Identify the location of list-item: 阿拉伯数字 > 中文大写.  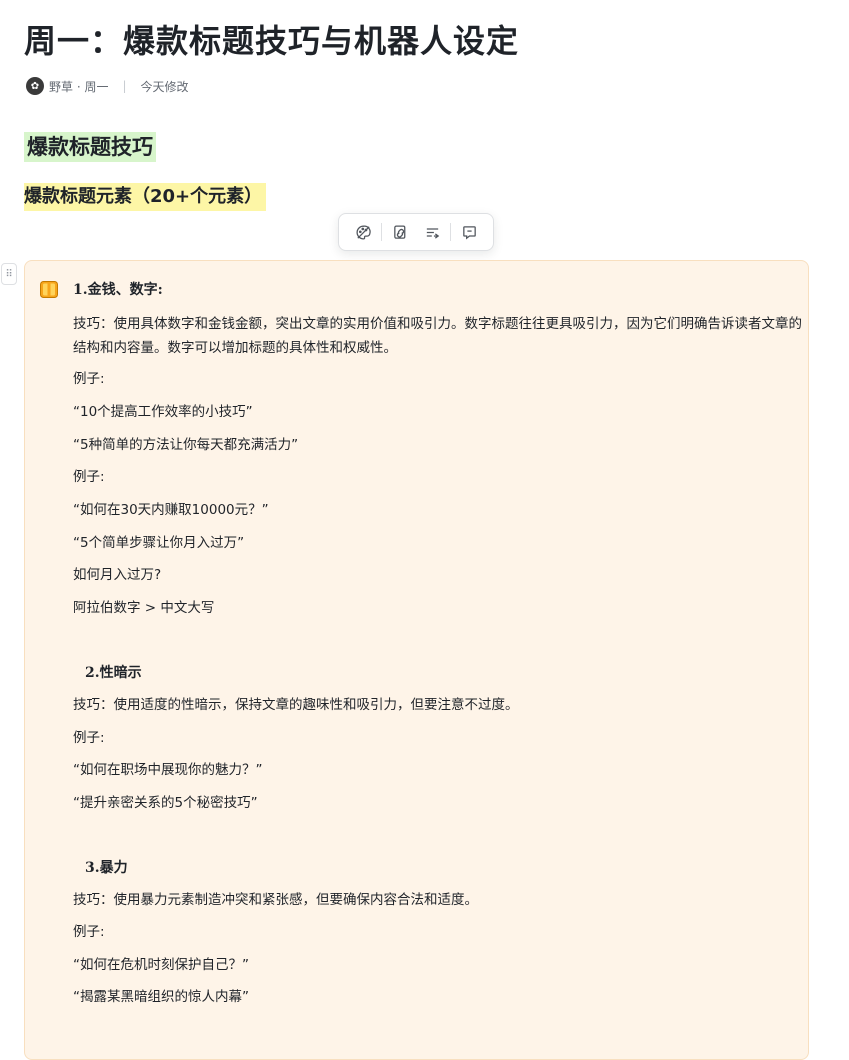
(144, 608).